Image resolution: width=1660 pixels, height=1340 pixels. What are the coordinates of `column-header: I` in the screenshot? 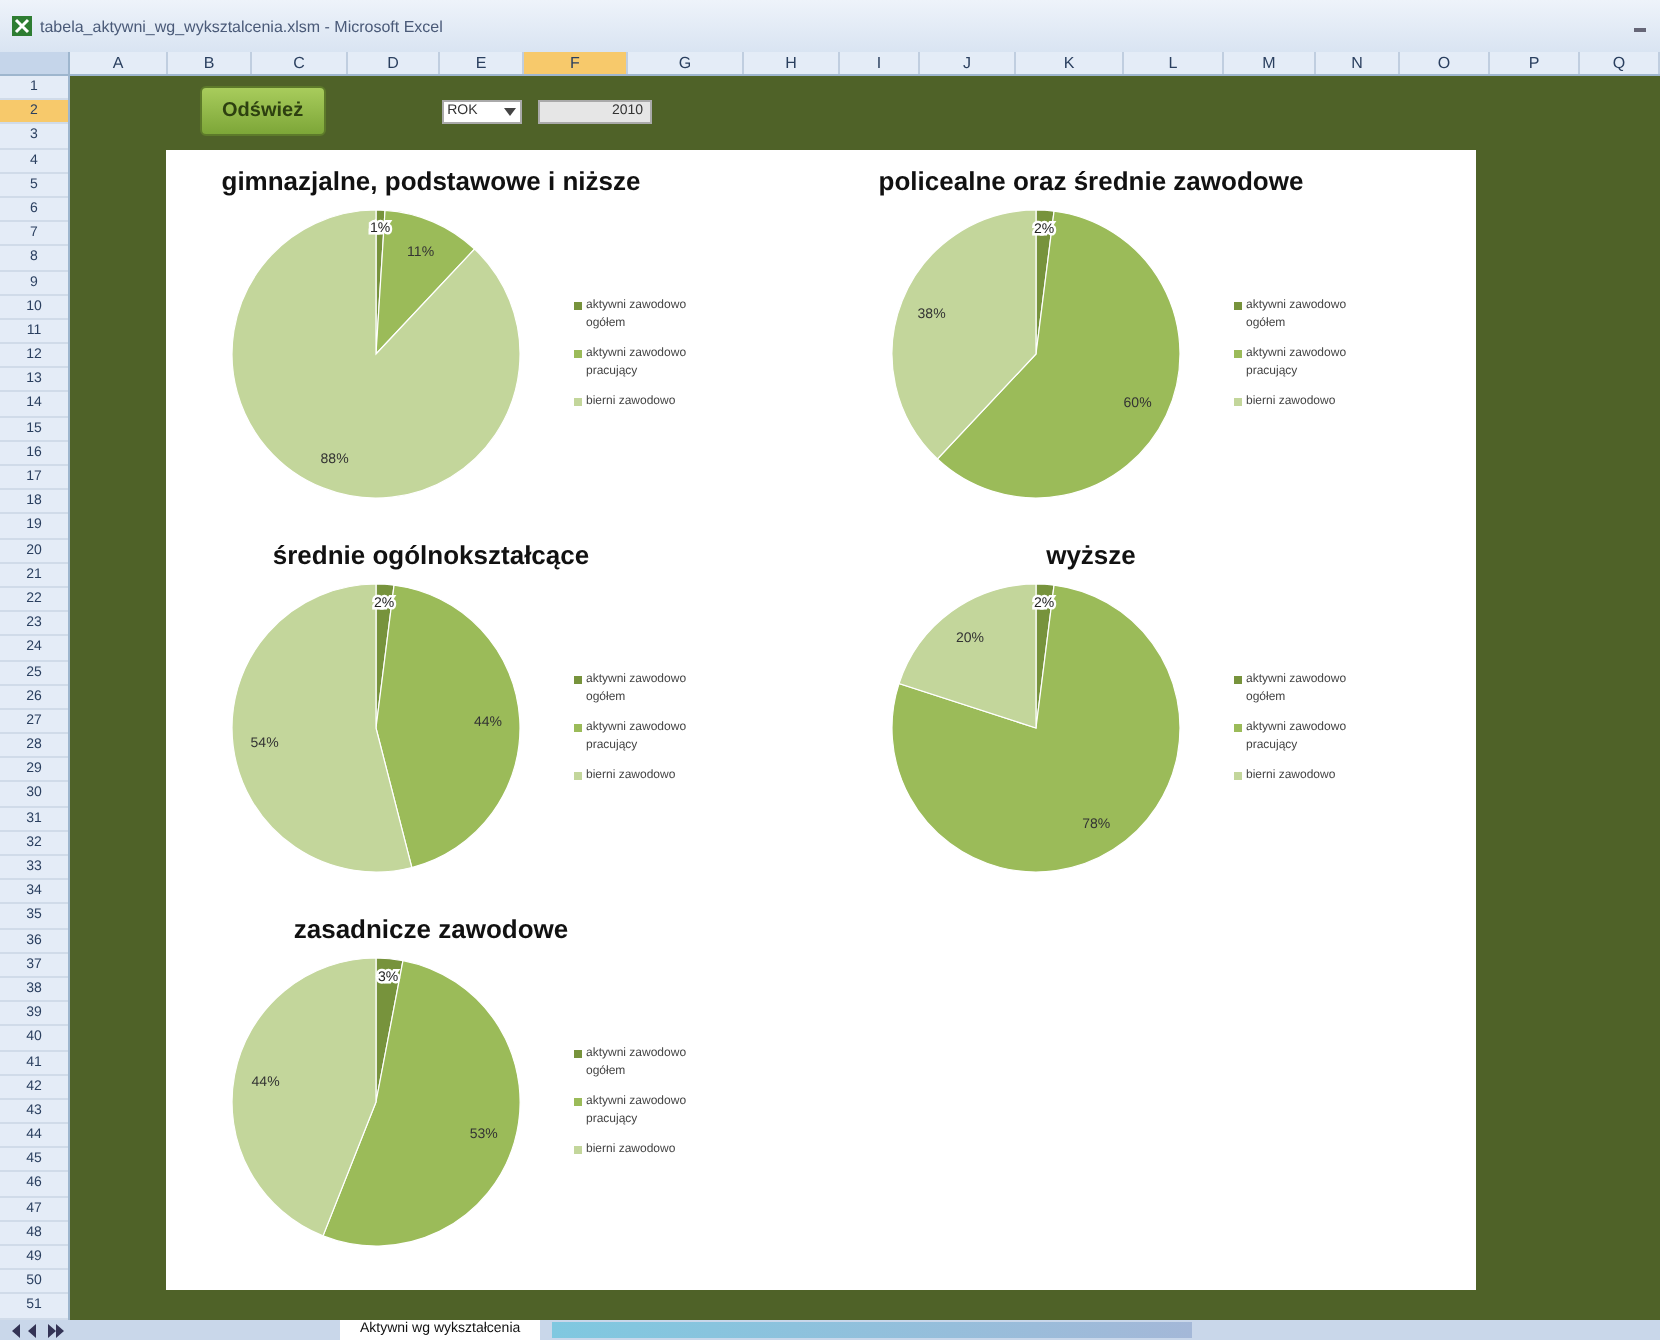 It's located at (880, 63).